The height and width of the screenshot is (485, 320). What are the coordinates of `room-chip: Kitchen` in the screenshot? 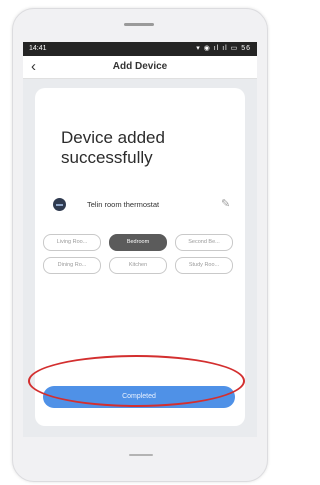 It's located at (138, 265).